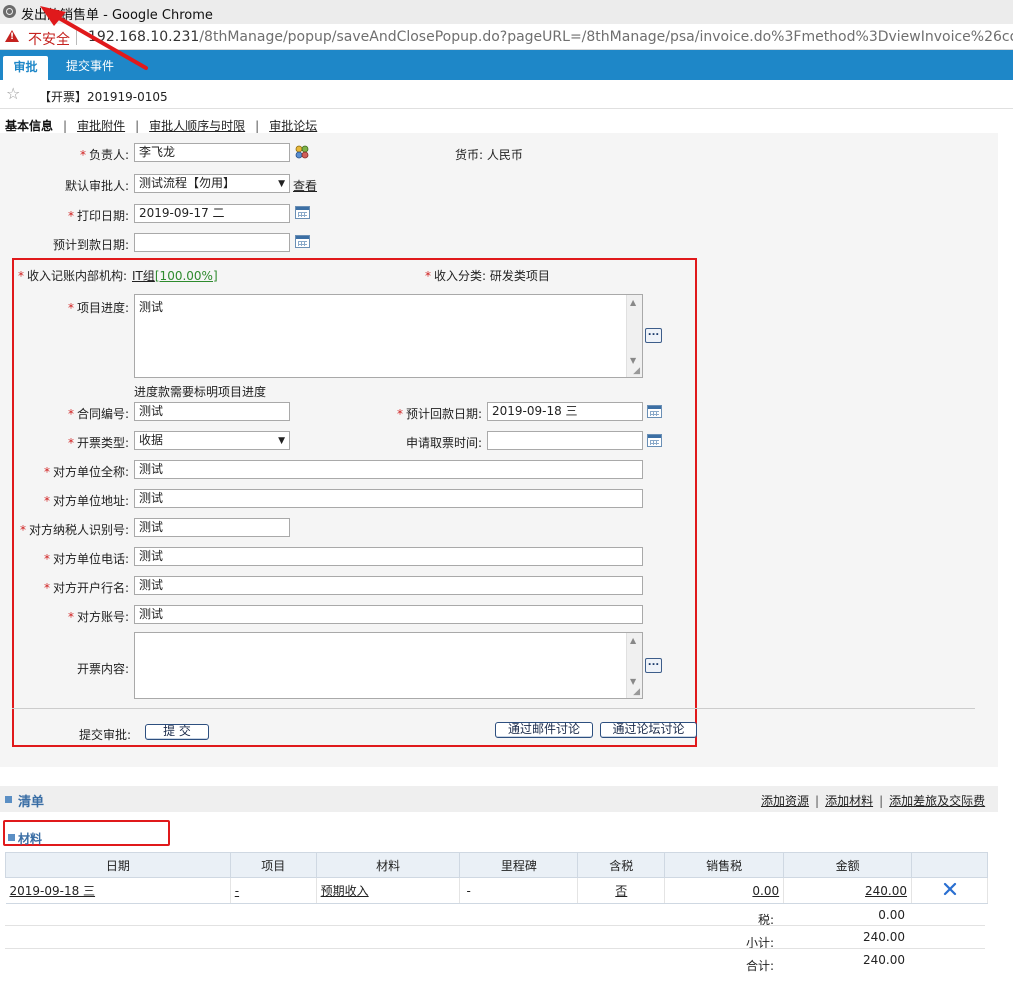 This screenshot has width=1013, height=984. I want to click on party-taxid-input: 测试, so click(212, 527).